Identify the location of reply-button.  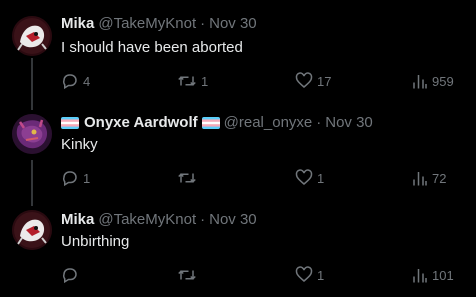
(72, 275).